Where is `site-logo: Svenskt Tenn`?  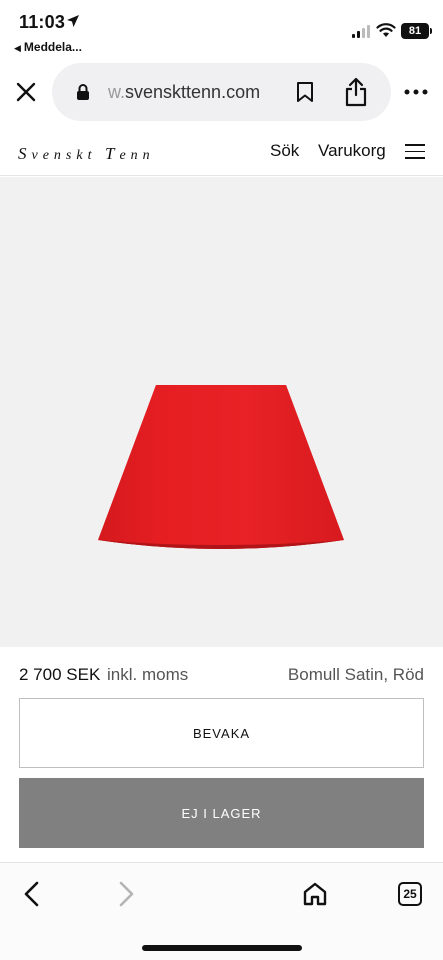 site-logo: Svenskt Tenn is located at coordinates (86, 154).